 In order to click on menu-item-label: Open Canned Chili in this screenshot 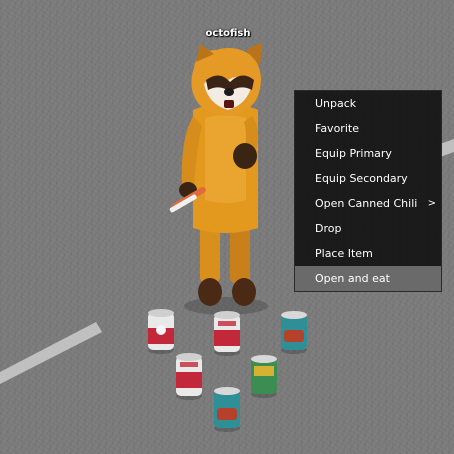, I will do `click(366, 203)`.